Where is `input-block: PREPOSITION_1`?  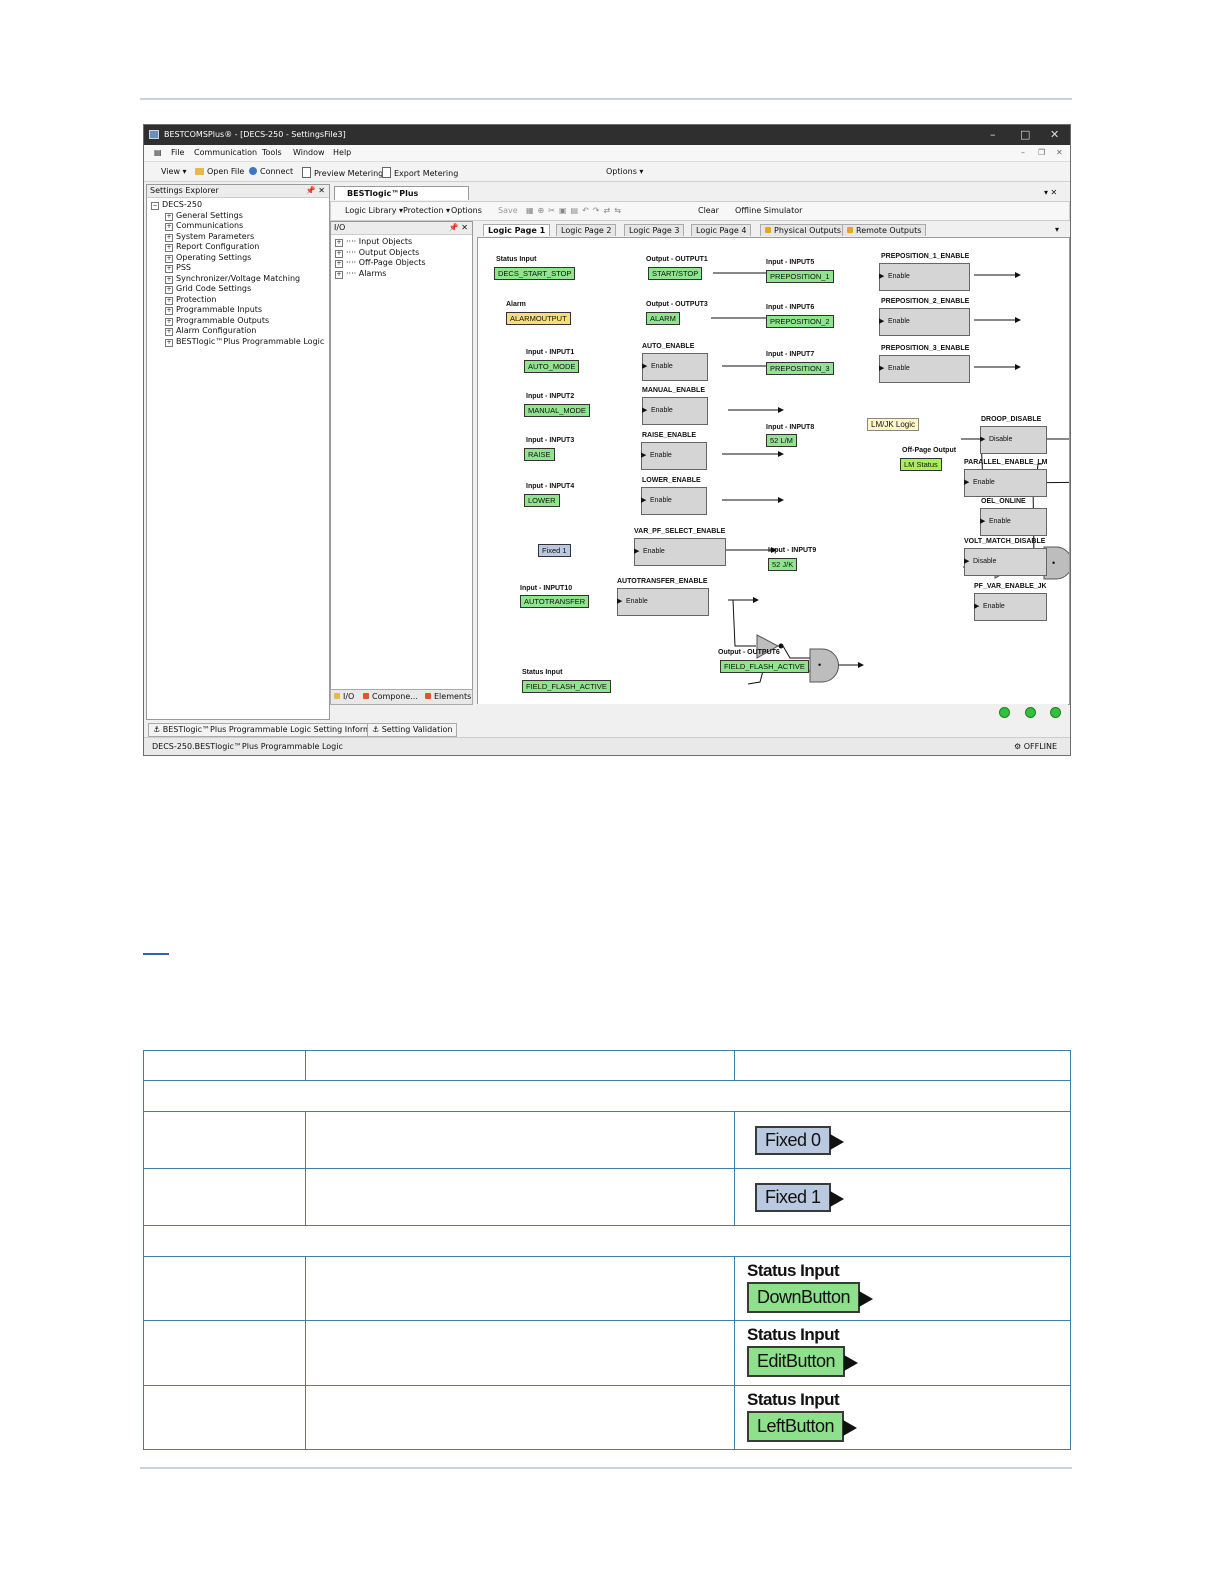 input-block: PREPOSITION_1 is located at coordinates (800, 276).